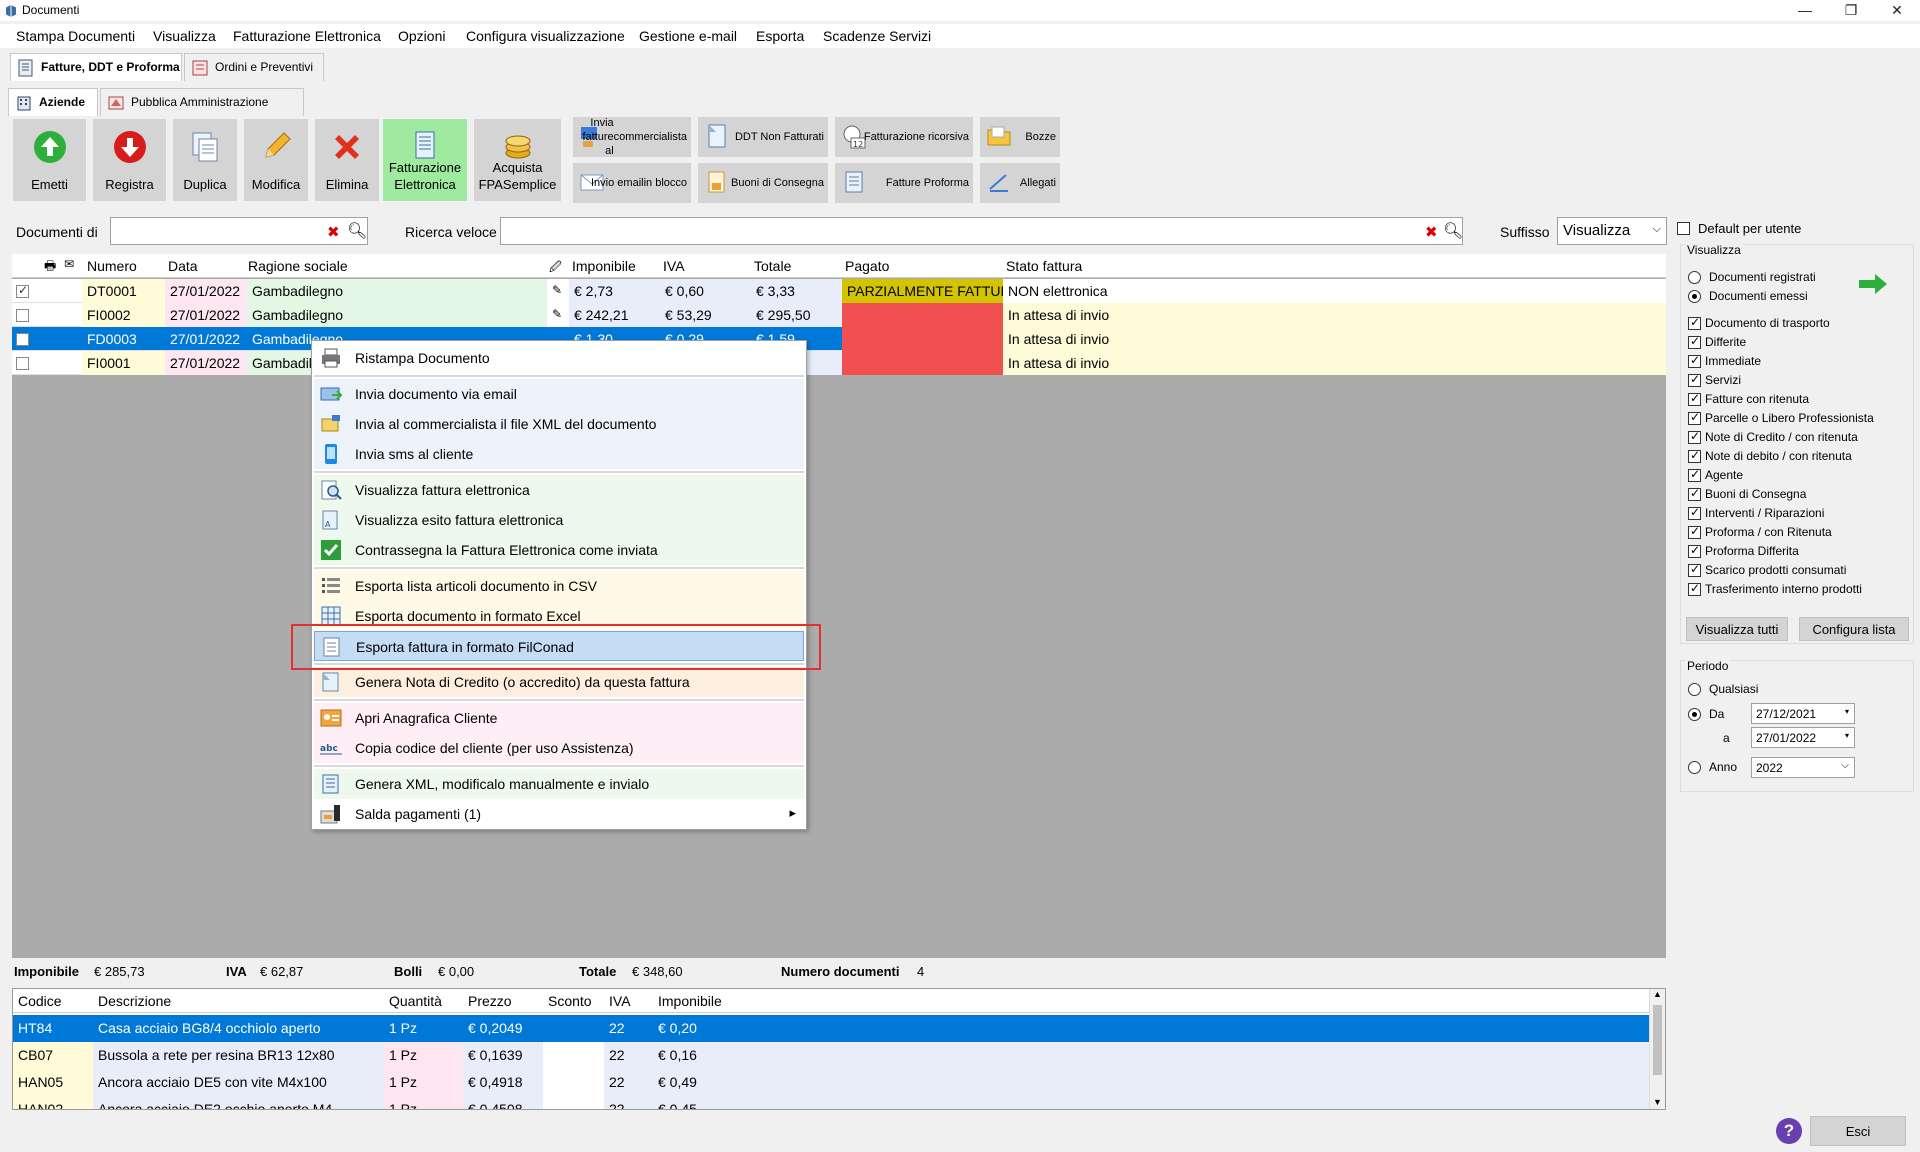 The image size is (1920, 1152). What do you see at coordinates (763, 137) in the screenshot?
I see `ddt-non-fatturati-button: DDT Non Fatturati` at bounding box center [763, 137].